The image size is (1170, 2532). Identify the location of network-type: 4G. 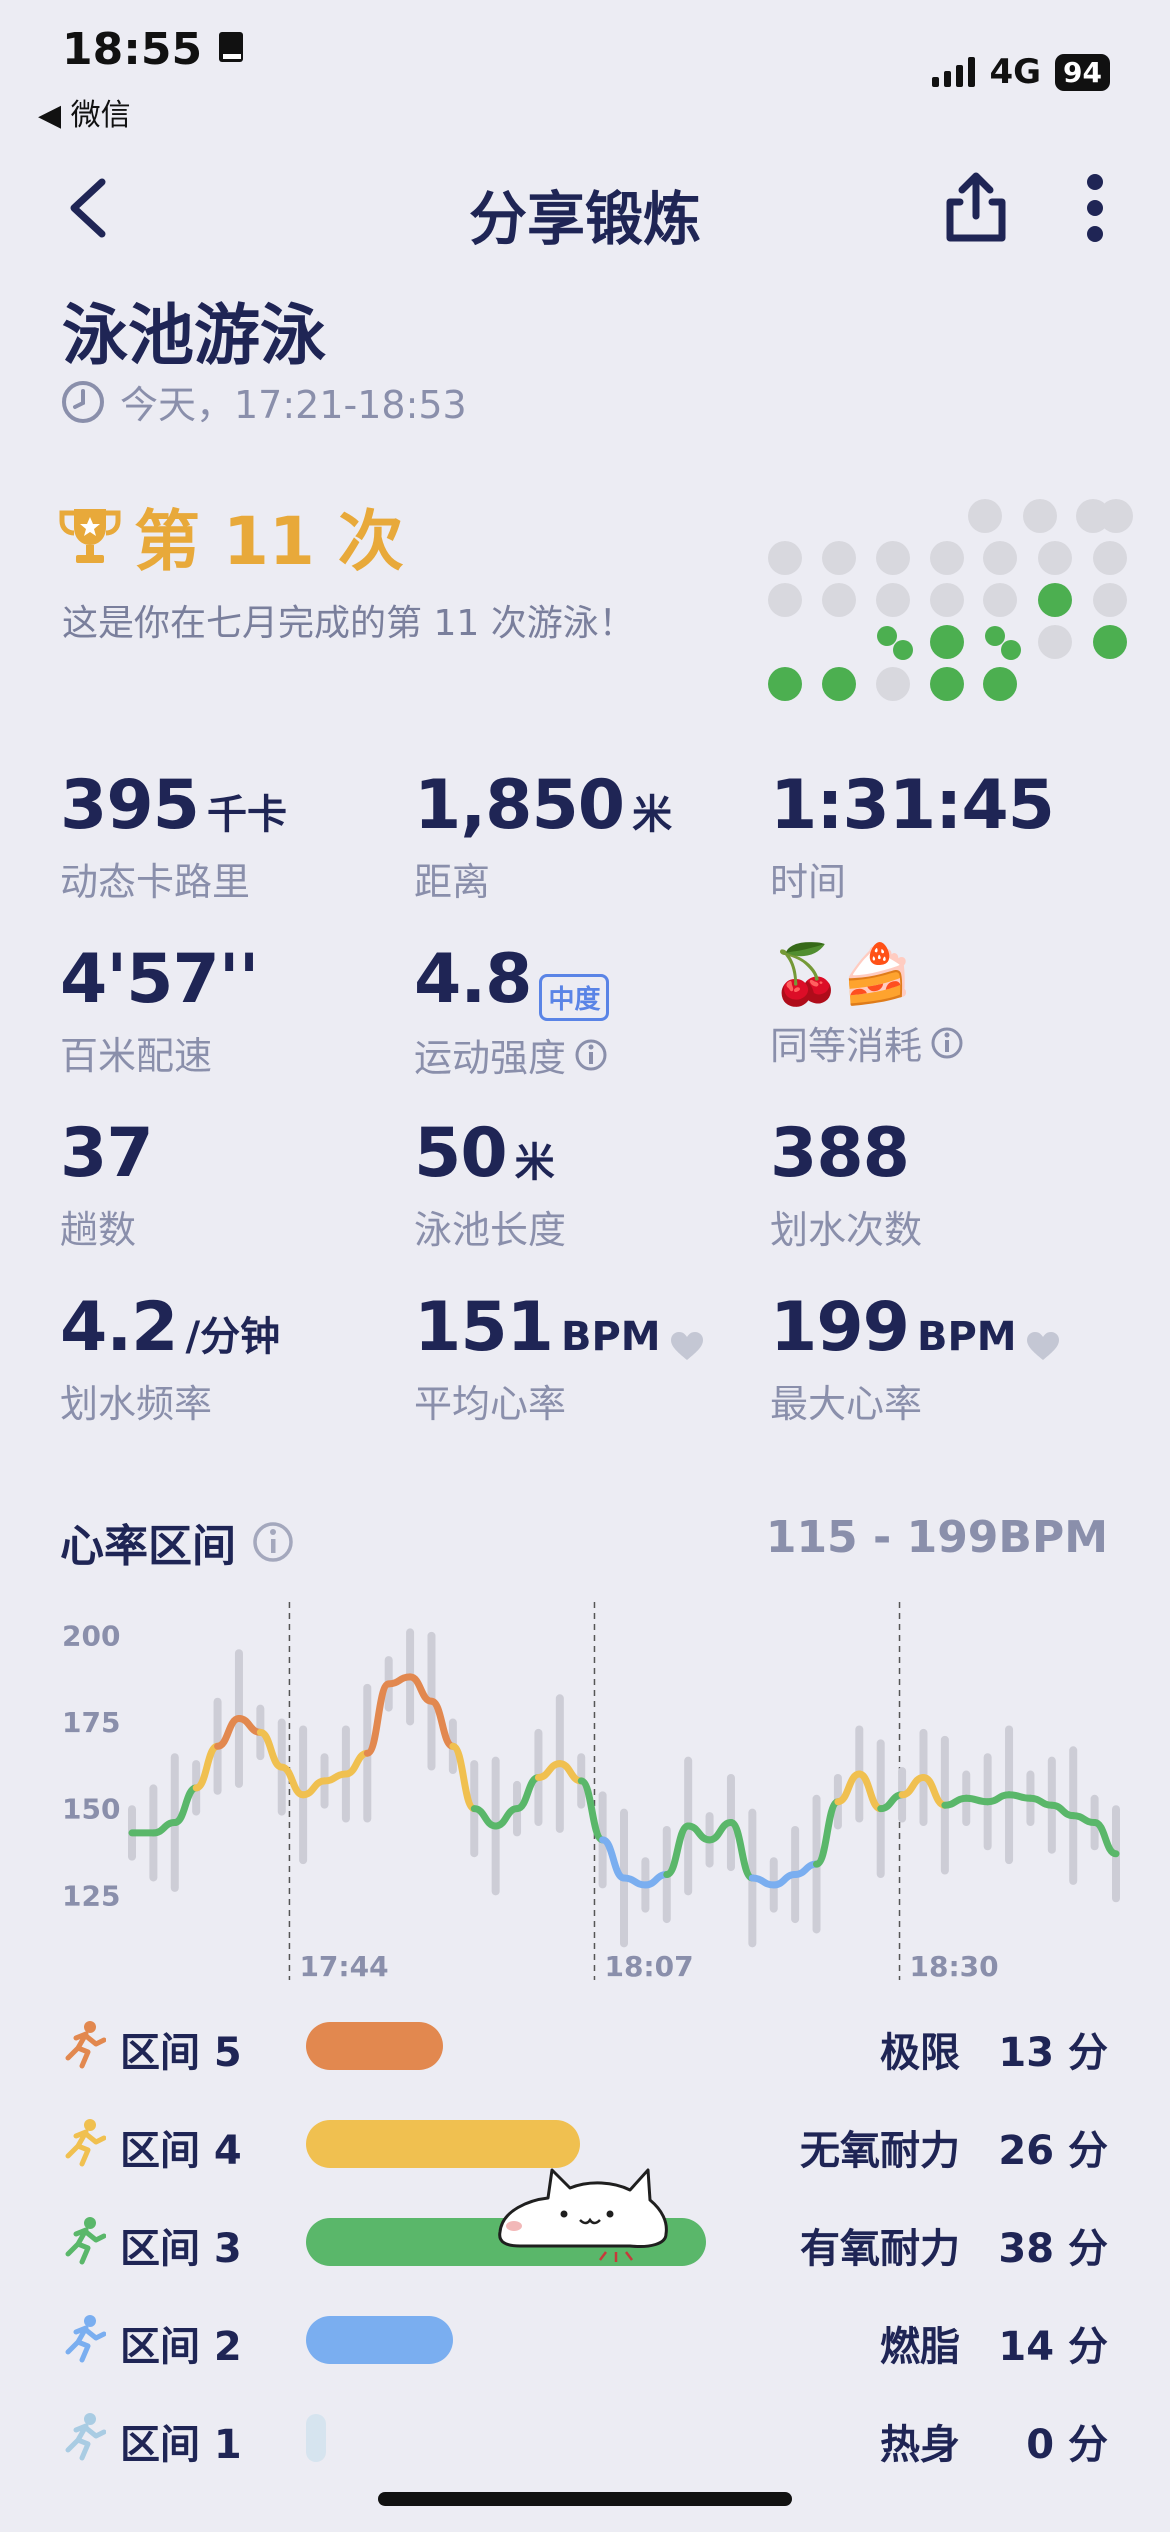
(1015, 72).